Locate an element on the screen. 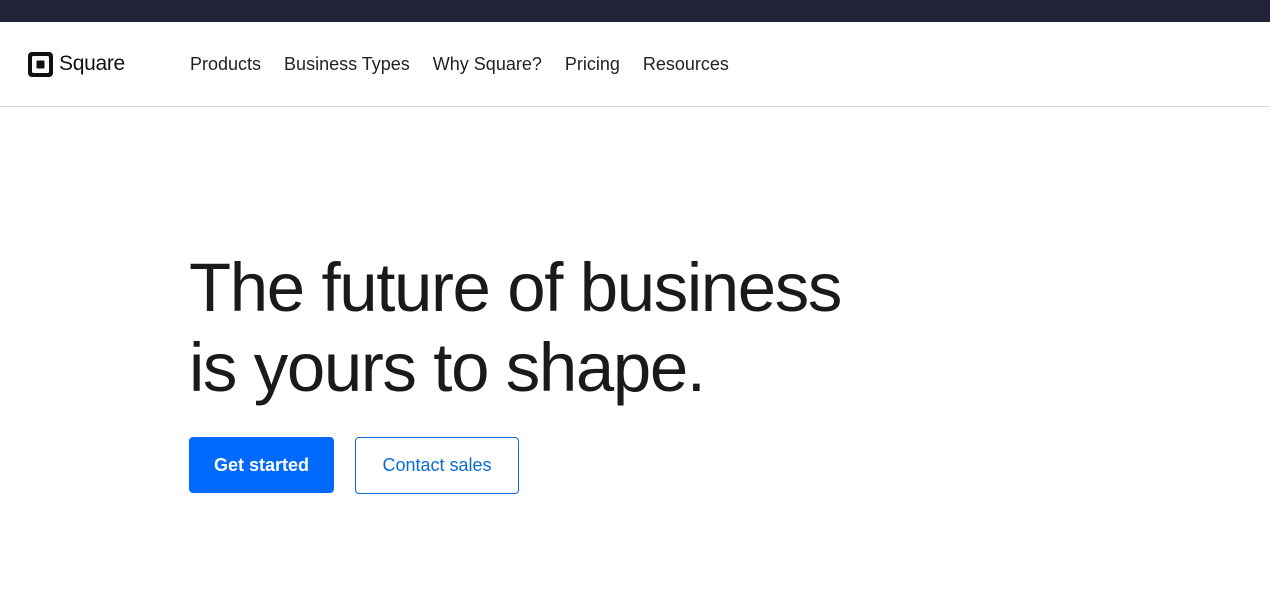  cta-row: Get started Contact sales is located at coordinates (354, 465).